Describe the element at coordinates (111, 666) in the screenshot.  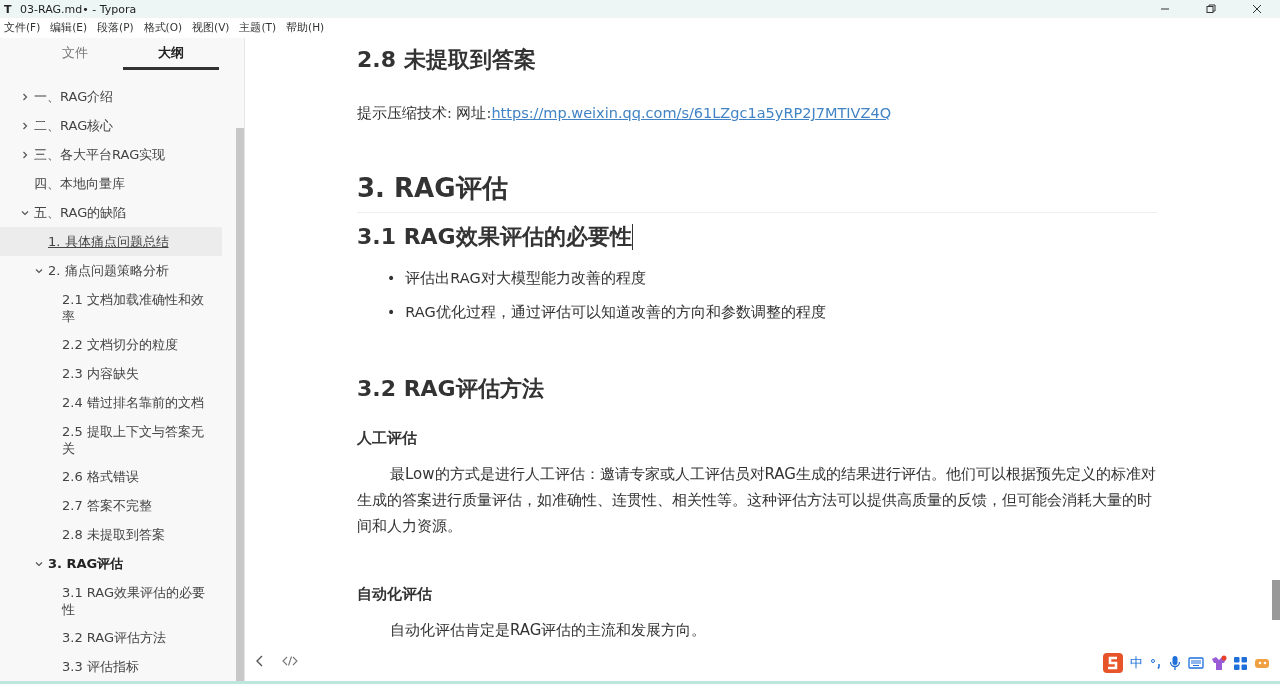
I see `outline-item: 3.3 评估指标` at that location.